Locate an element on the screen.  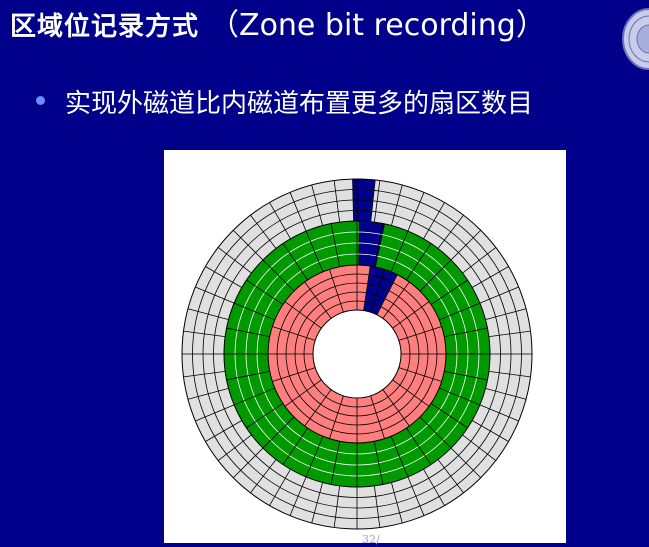
university-seal-logo is located at coordinates (635, 39).